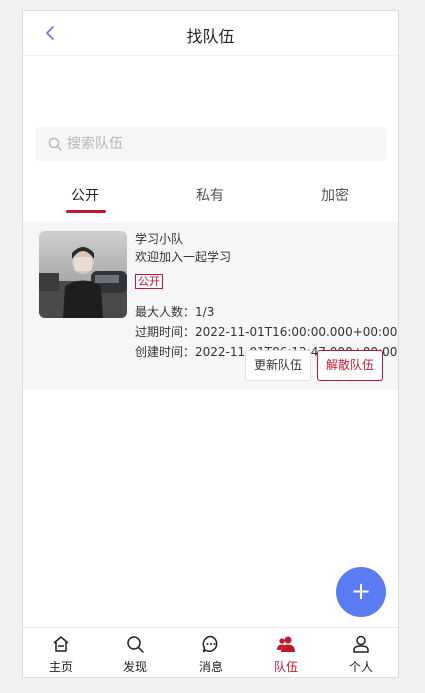 Image resolution: width=425 pixels, height=693 pixels. I want to click on tabbar-label-team: 队伍, so click(285, 667).